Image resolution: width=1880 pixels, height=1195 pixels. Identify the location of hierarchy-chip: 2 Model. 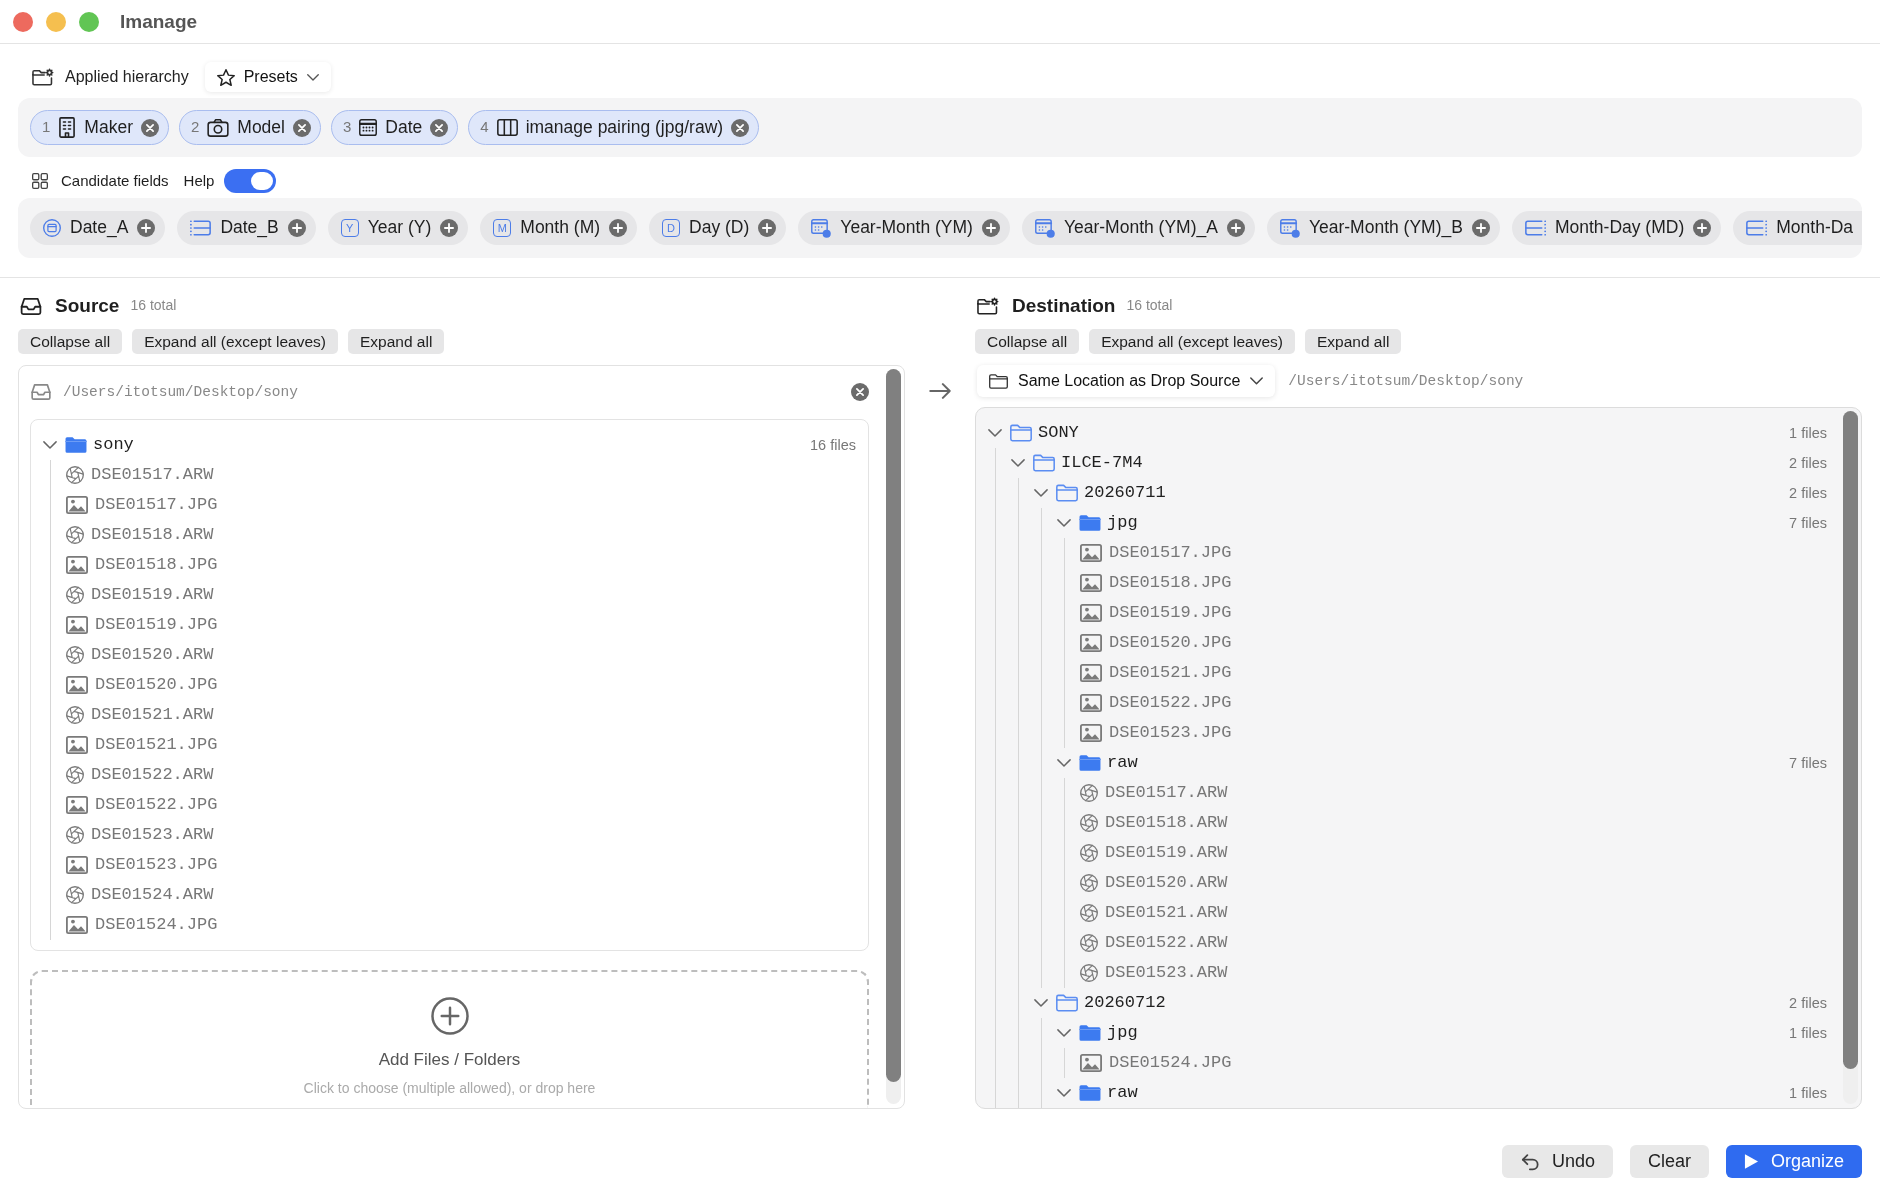
(249, 127).